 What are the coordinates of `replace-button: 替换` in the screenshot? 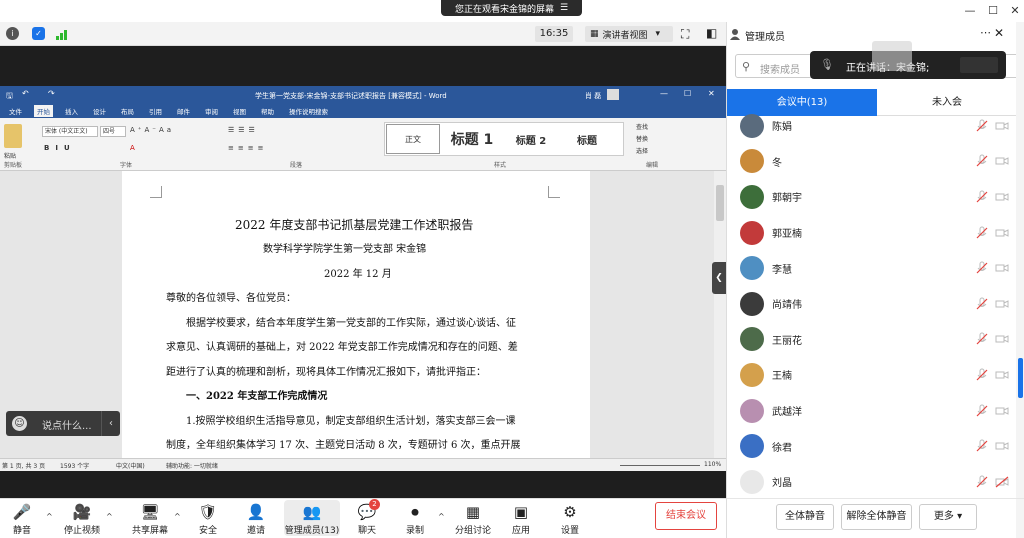 It's located at (642, 138).